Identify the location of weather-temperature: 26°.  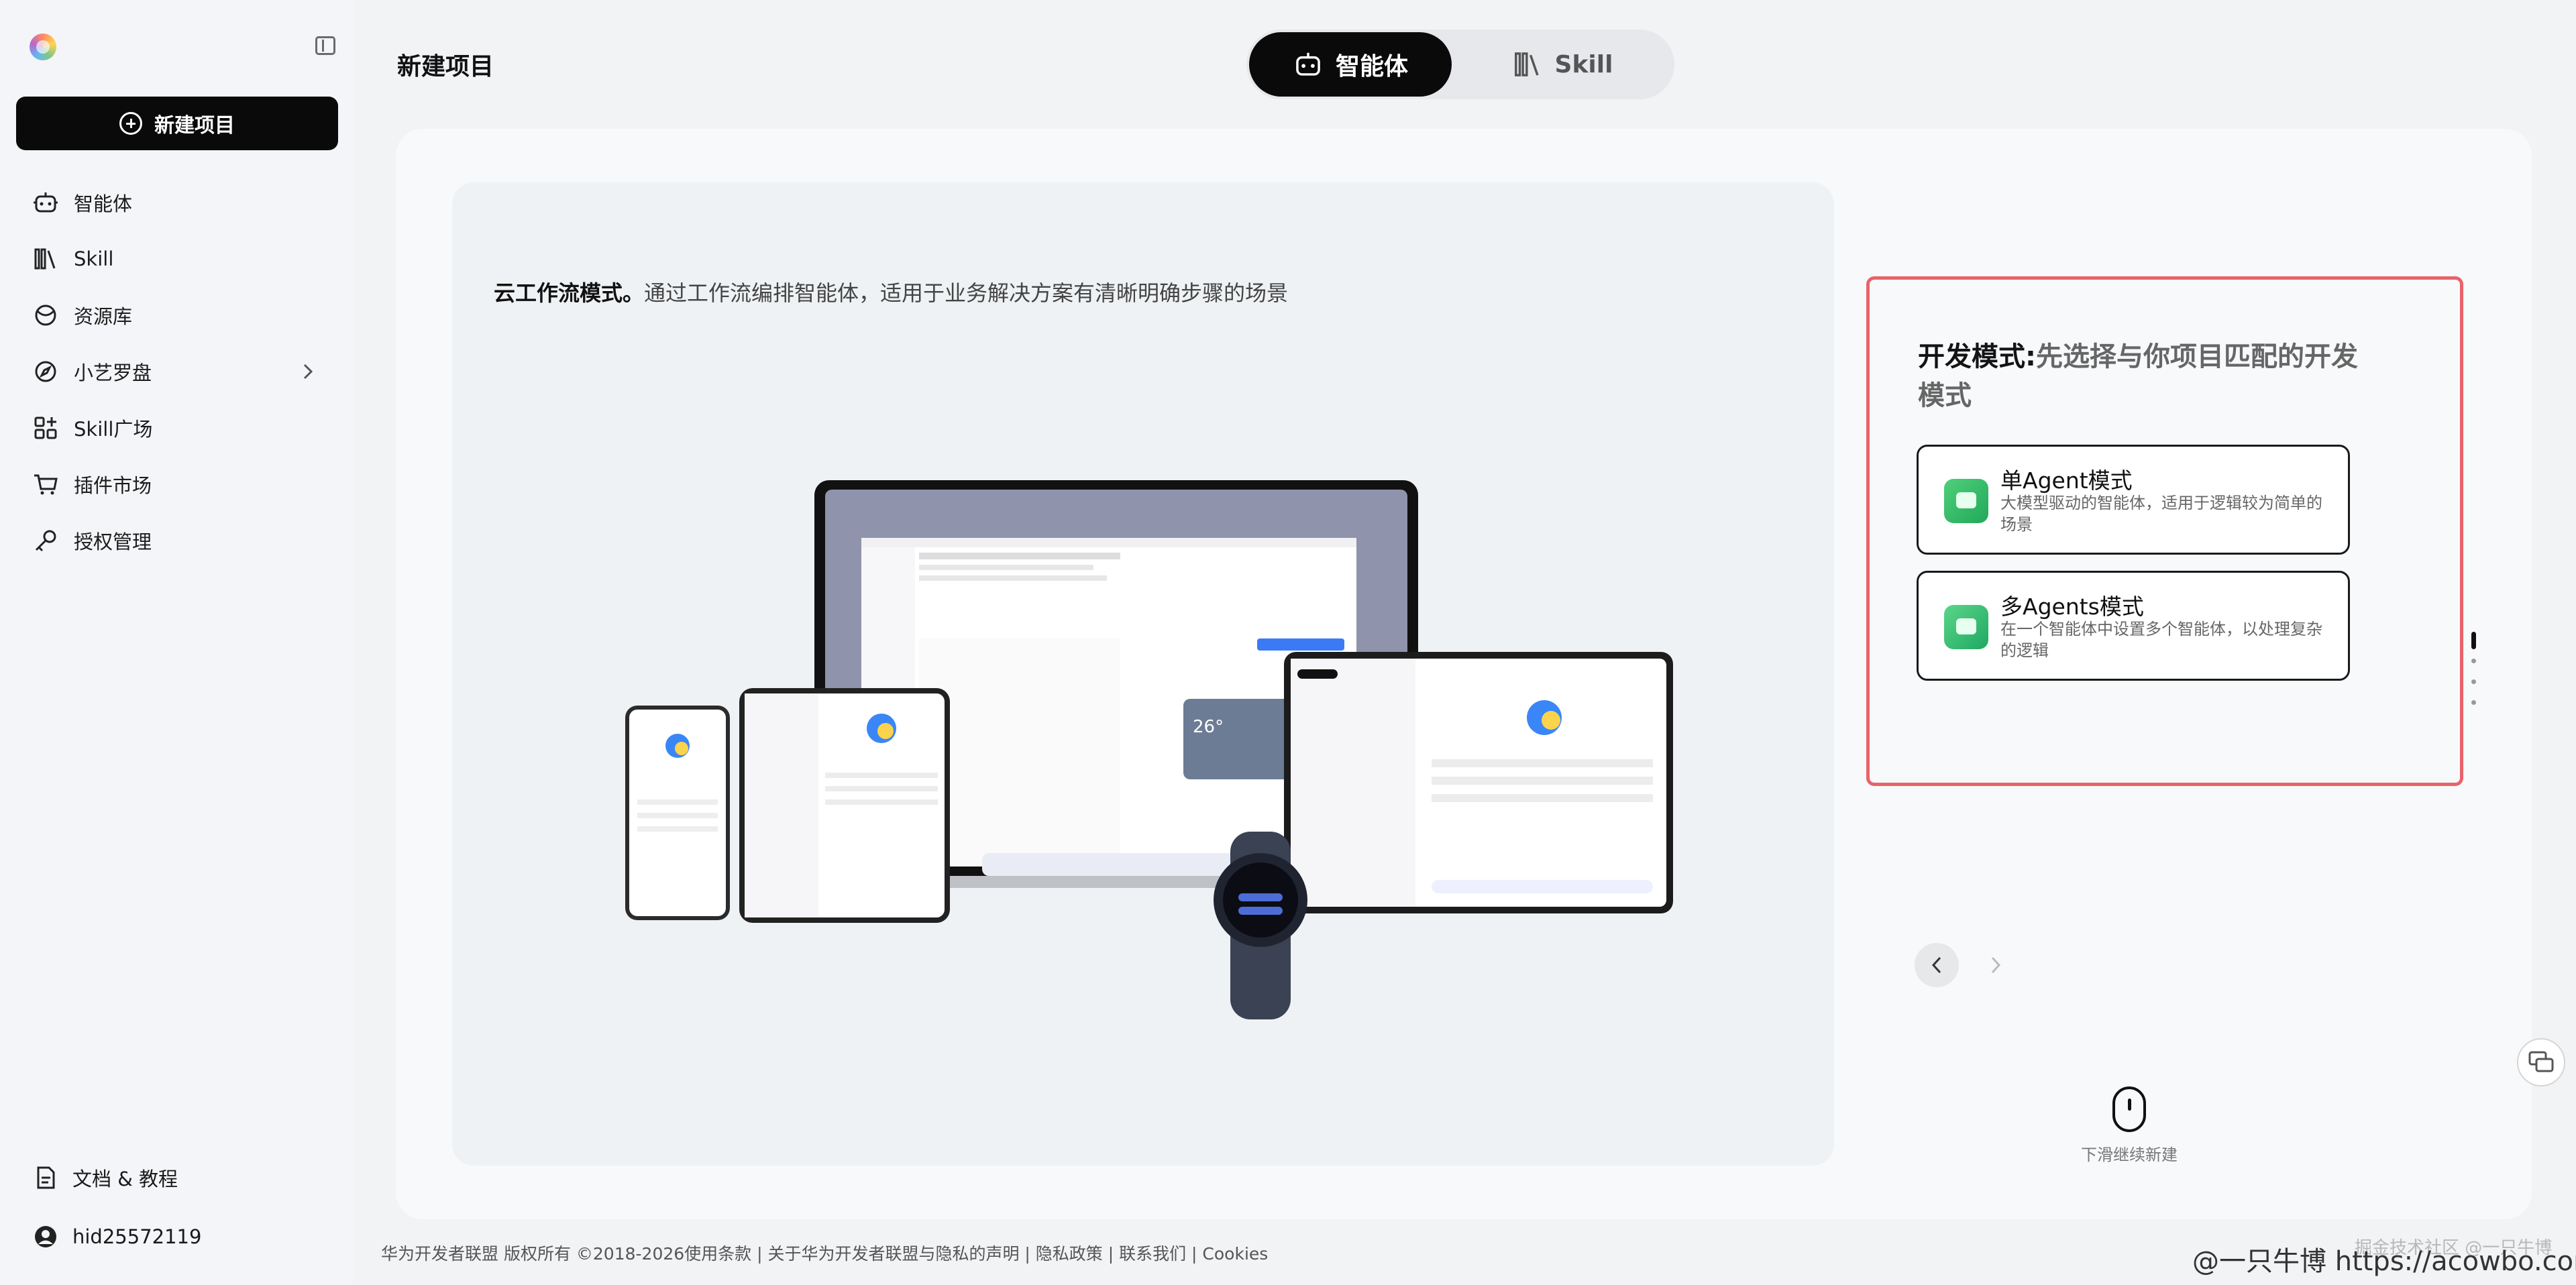
(1208, 727).